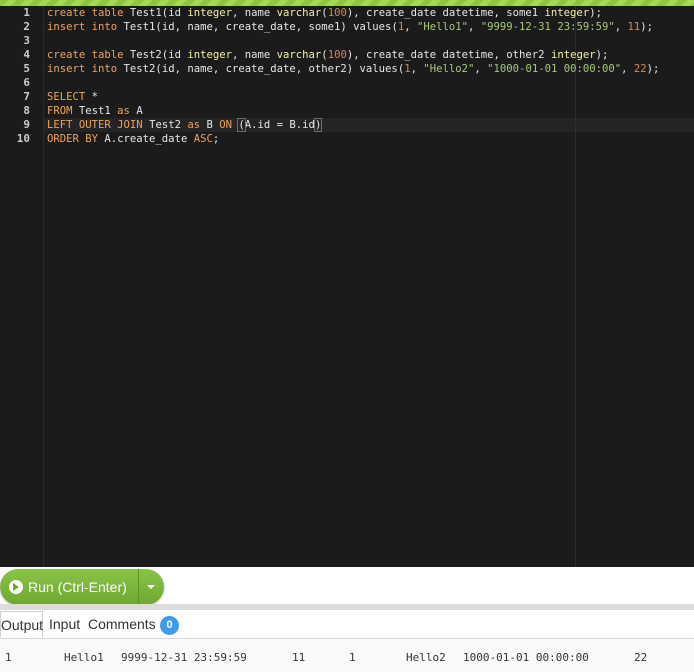 Image resolution: width=694 pixels, height=672 pixels. Describe the element at coordinates (26, 26) in the screenshot. I see `line-number: 2` at that location.